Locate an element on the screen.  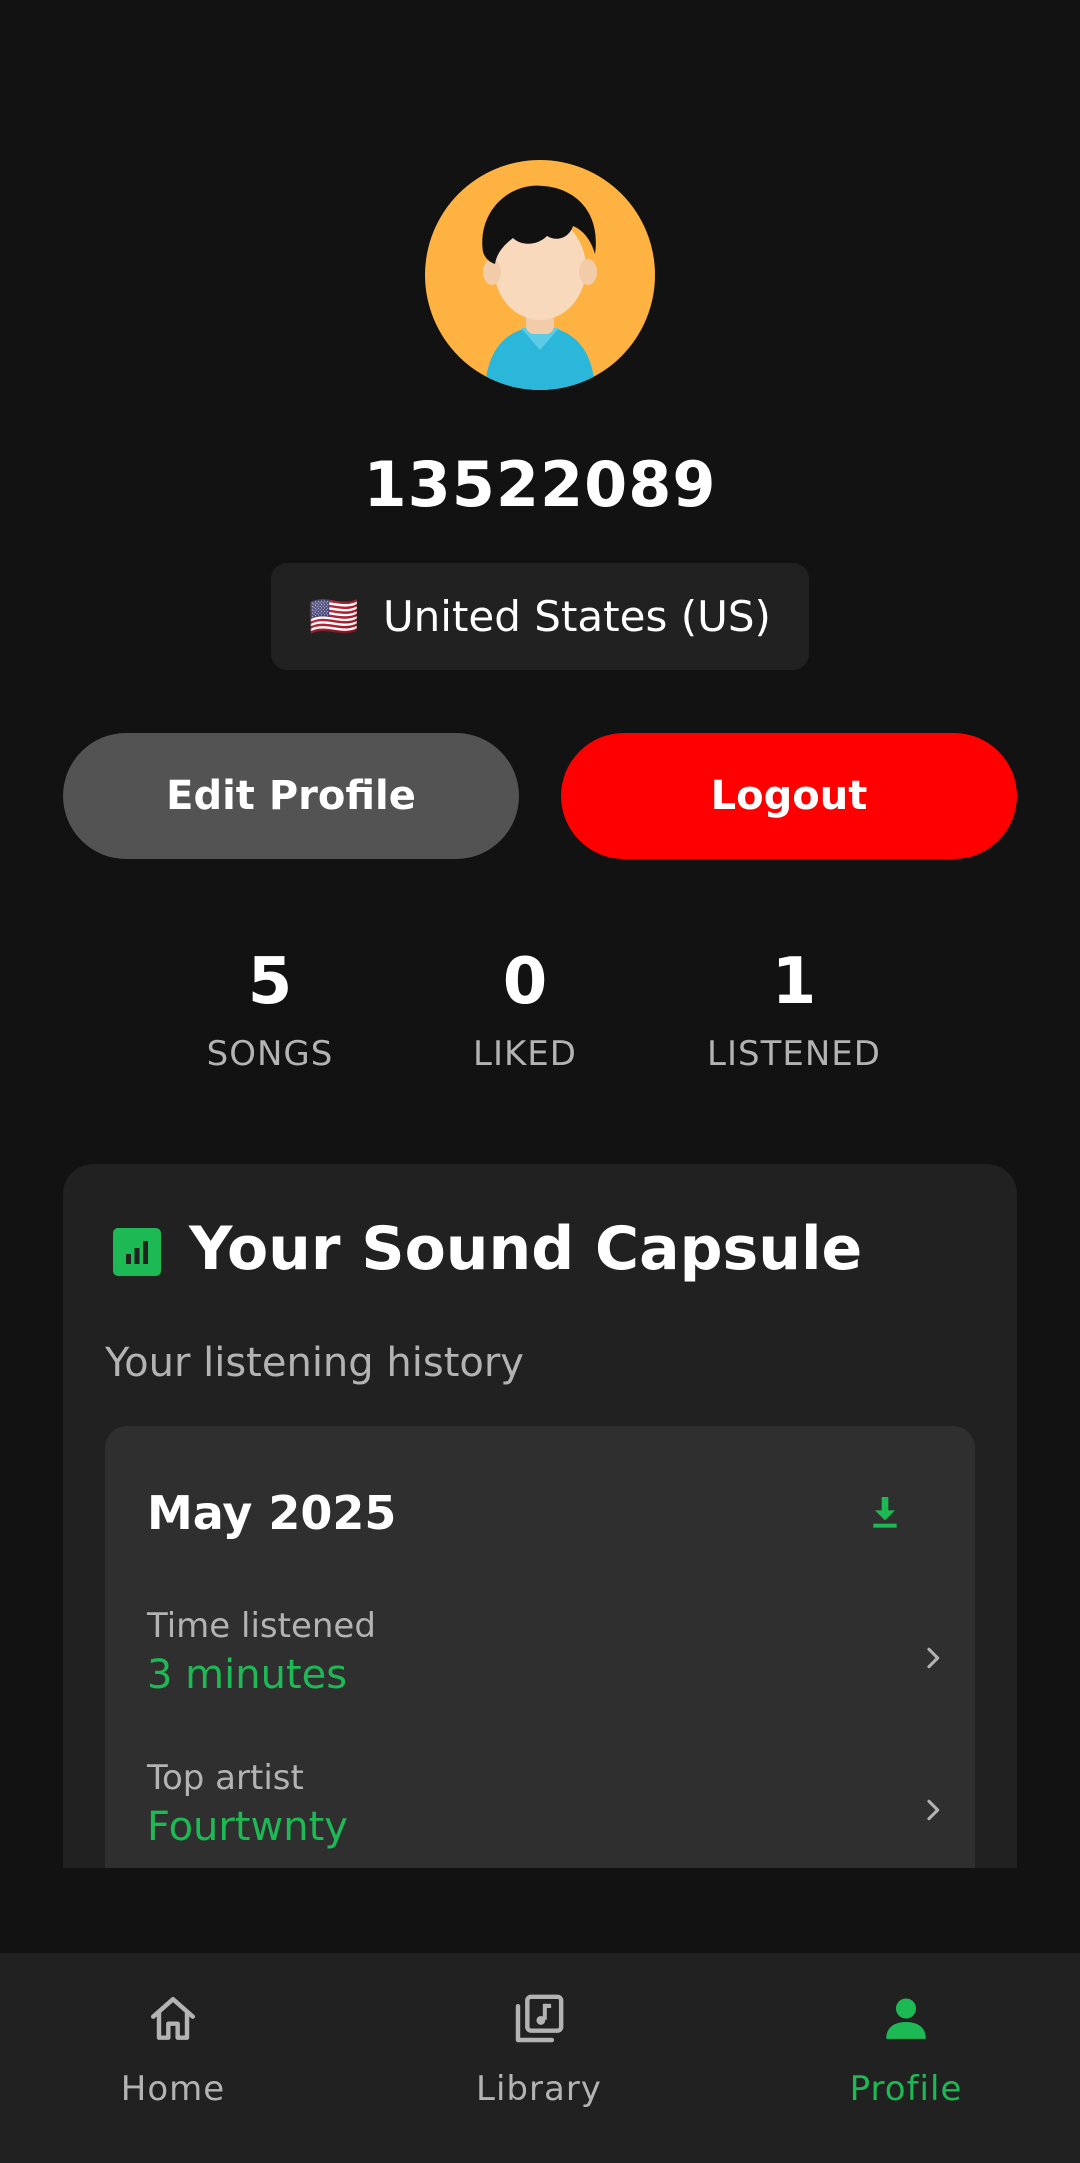
stat-songs: 5 SONGS is located at coordinates (270, 1012).